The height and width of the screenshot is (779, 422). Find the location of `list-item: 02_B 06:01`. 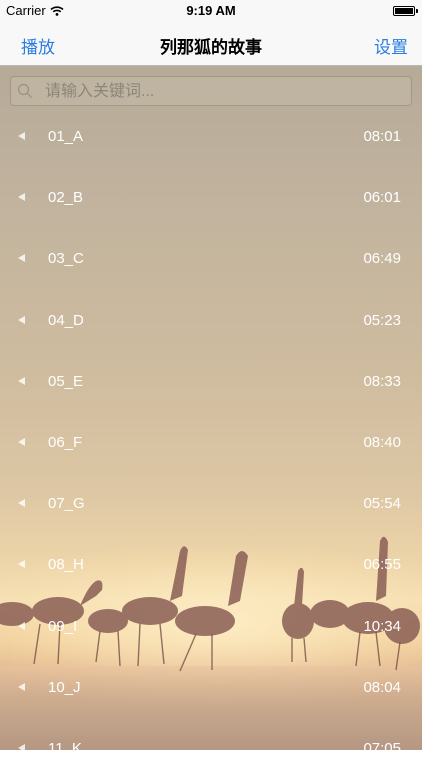

list-item: 02_B 06:01 is located at coordinates (211, 197).